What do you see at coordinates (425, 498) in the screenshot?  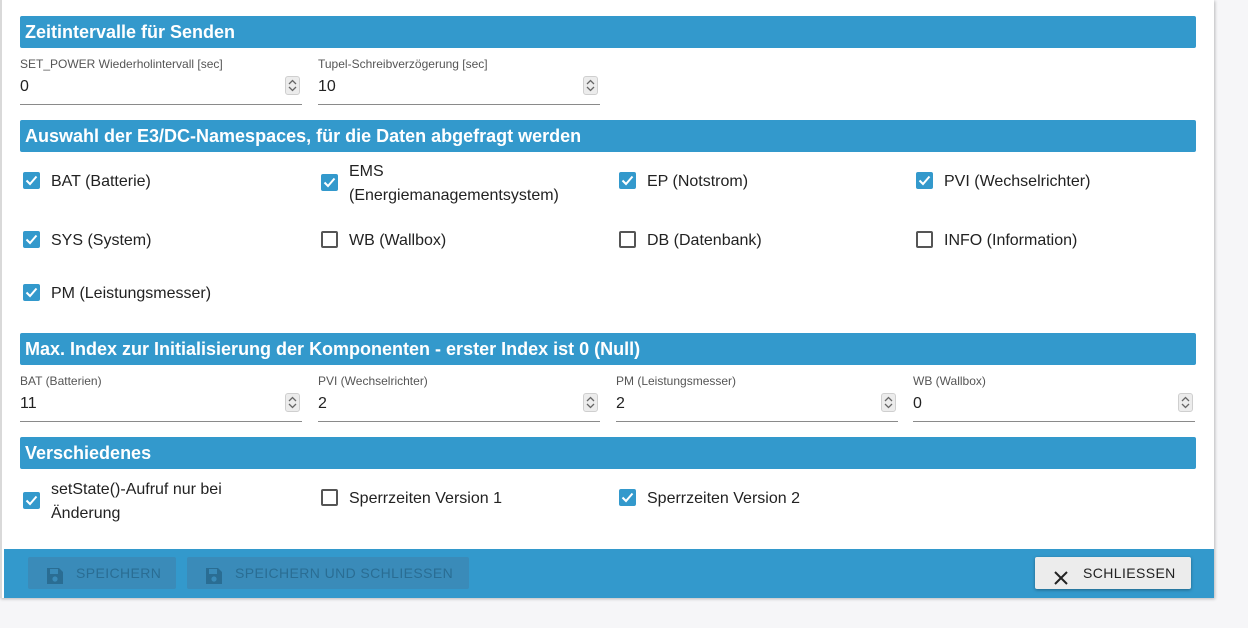 I see `checkbox-label: Sperrzeiten Version 1` at bounding box center [425, 498].